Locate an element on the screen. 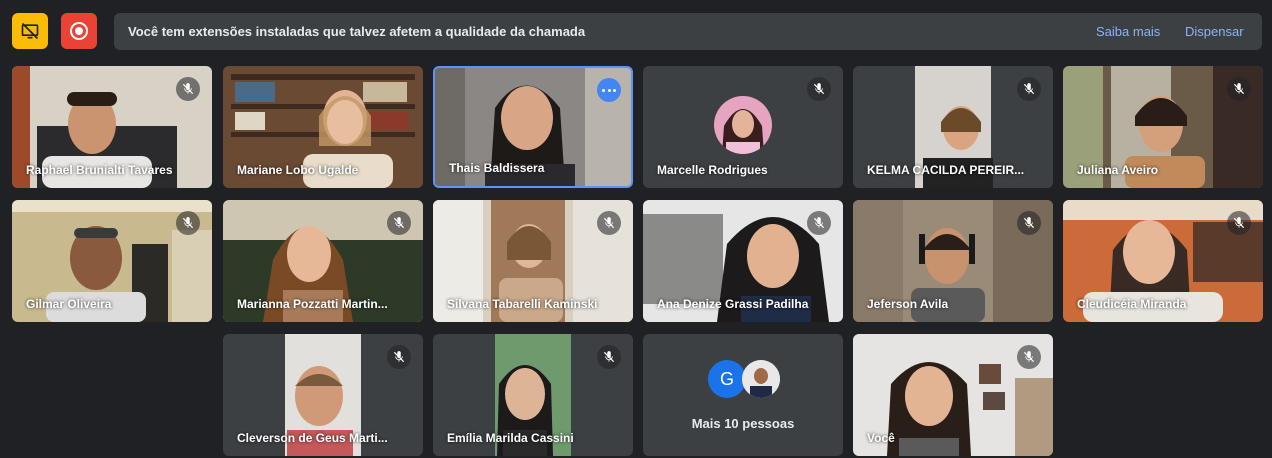 Image resolution: width=1272 pixels, height=458 pixels. participant-tile: Jeferson Avila is located at coordinates (953, 261).